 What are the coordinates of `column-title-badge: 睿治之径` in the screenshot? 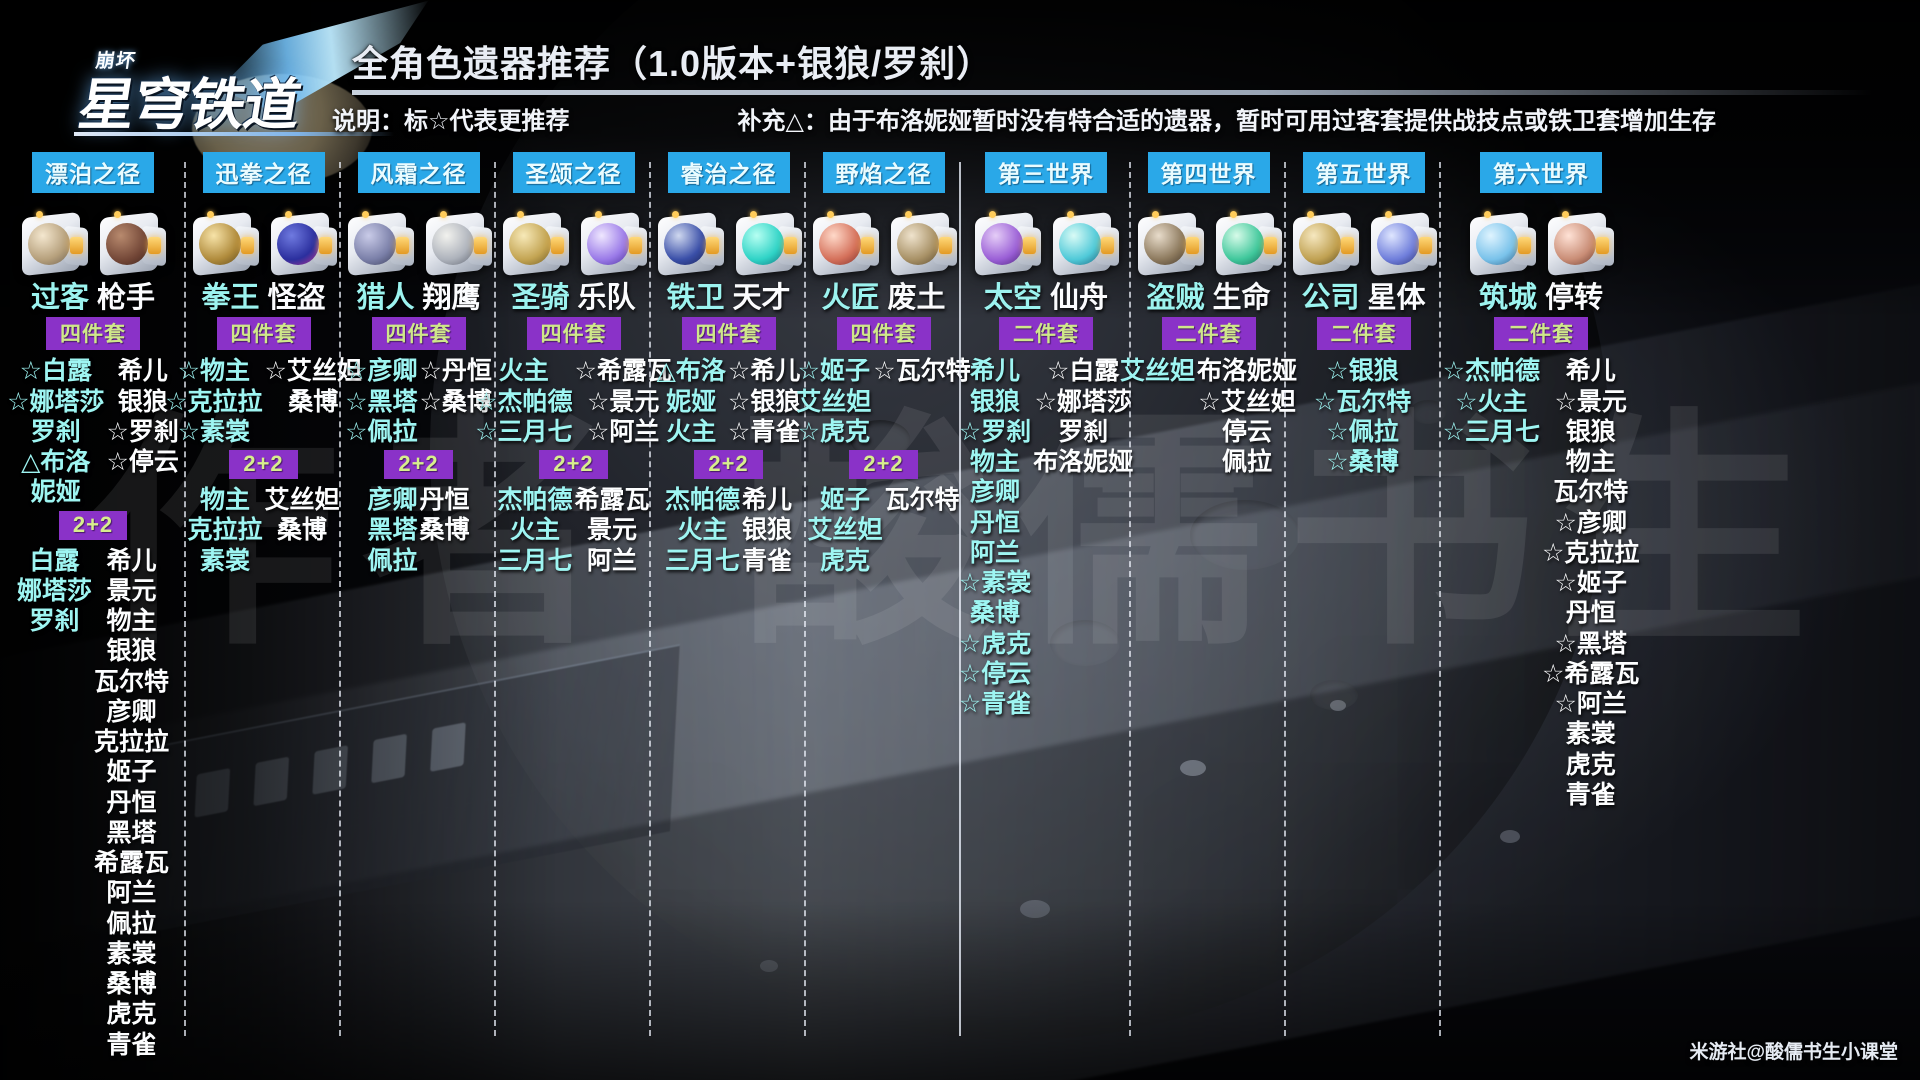 It's located at (728, 172).